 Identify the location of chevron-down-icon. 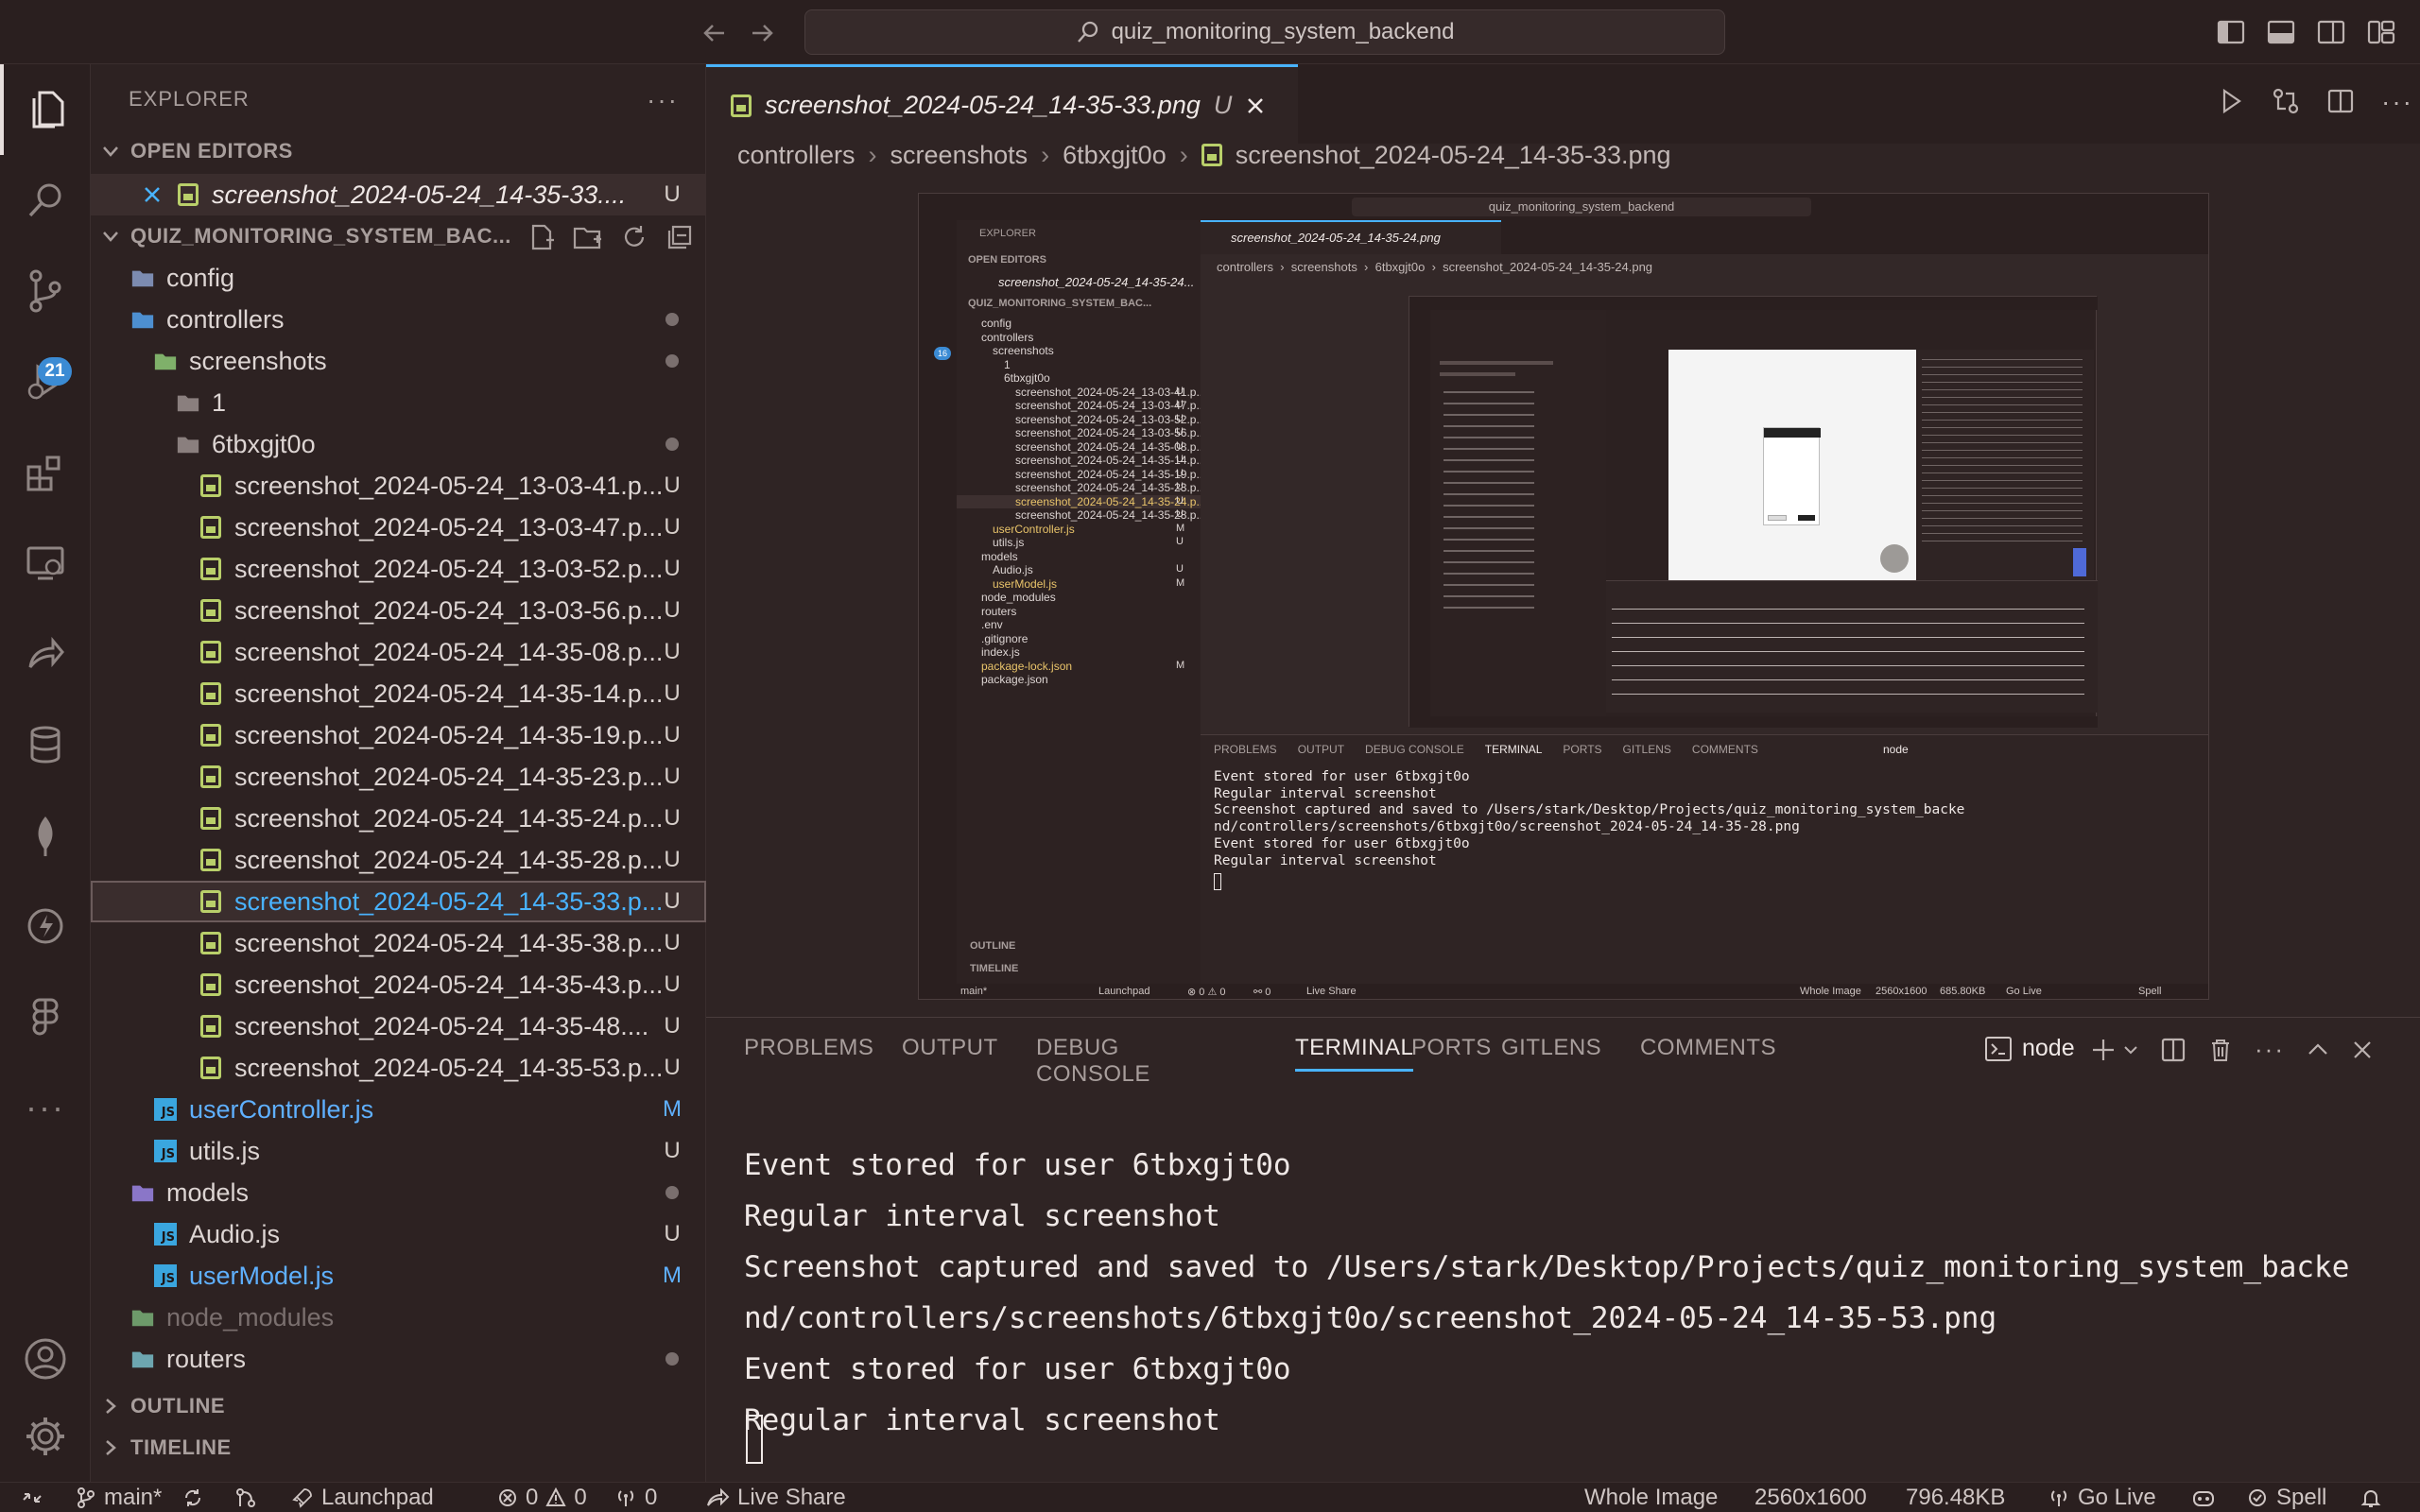
(111, 151).